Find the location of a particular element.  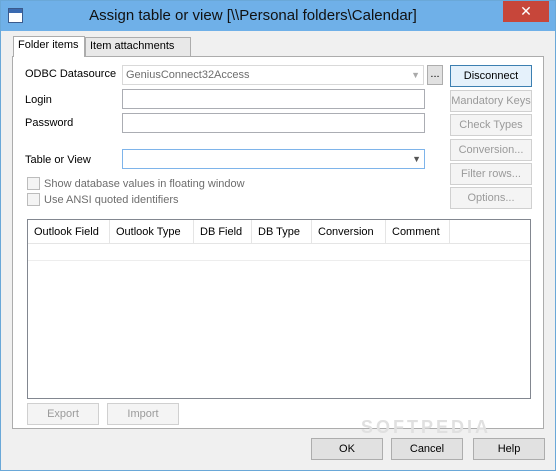

login-label: Login is located at coordinates (38, 100).